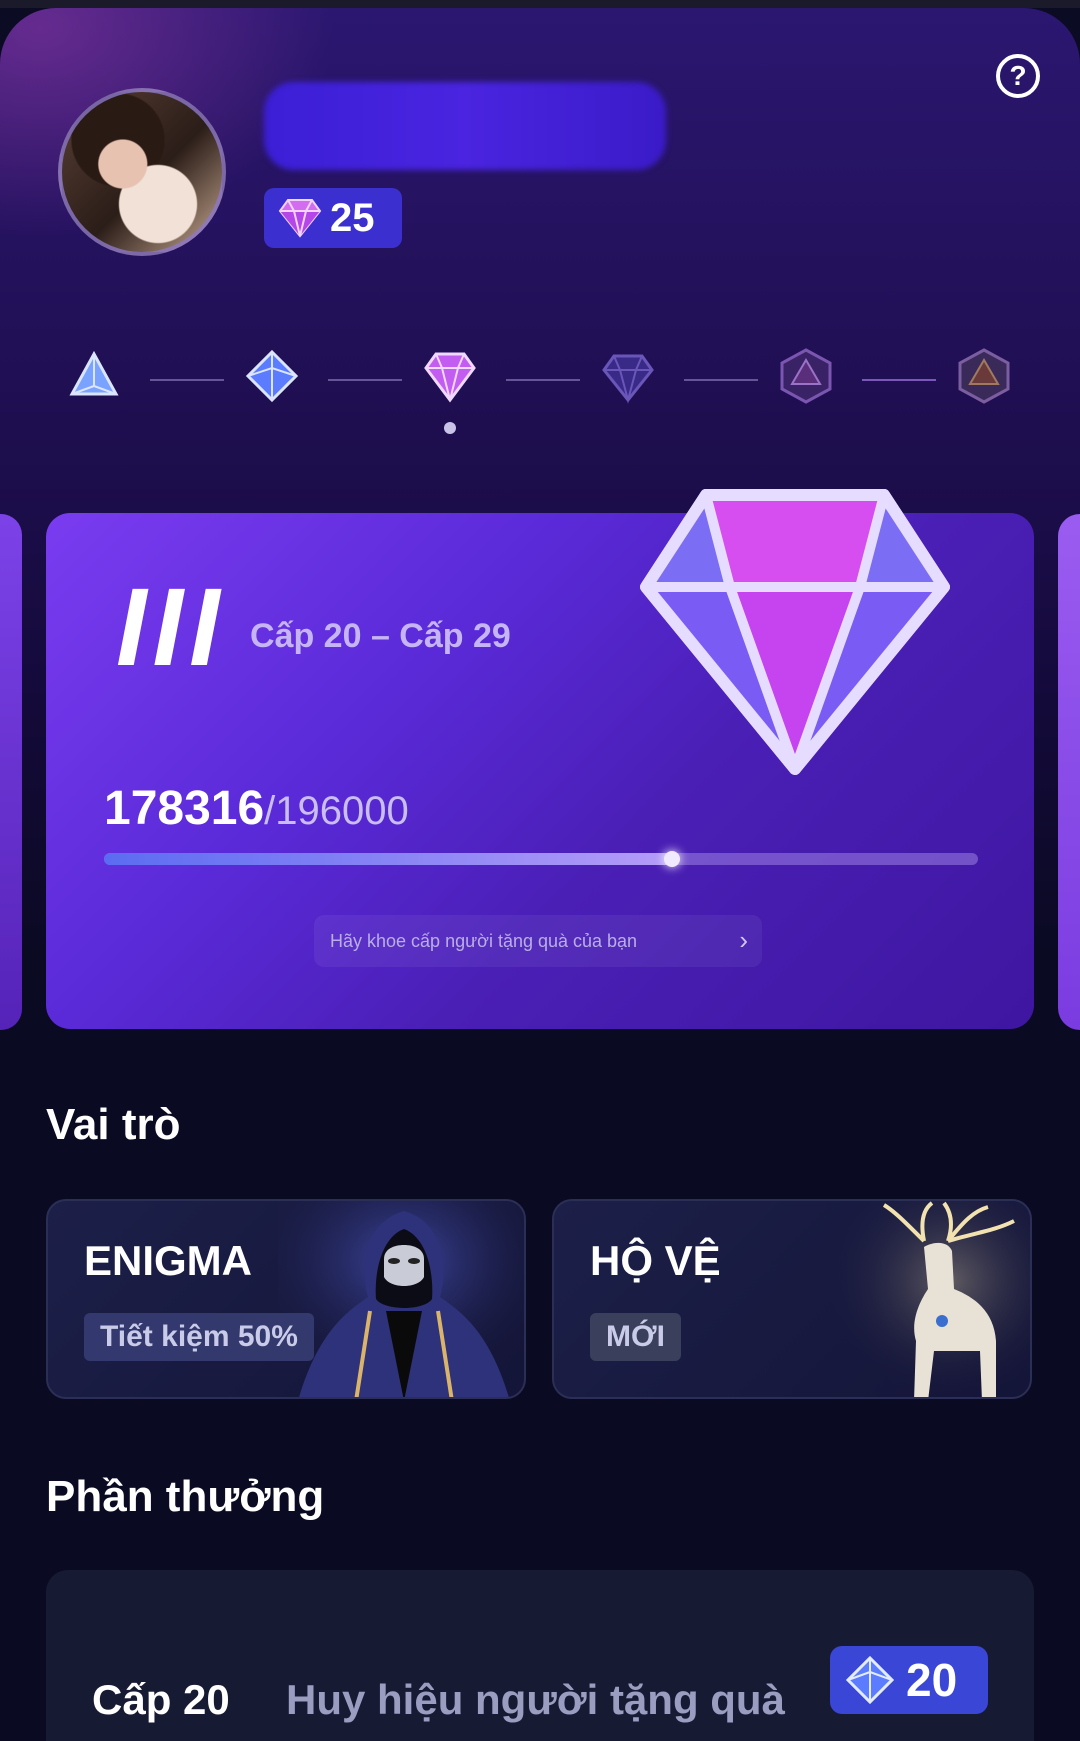 The image size is (1080, 1741). What do you see at coordinates (199, 1337) in the screenshot?
I see `role-tag-enigma: Tiết kiệm 50%` at bounding box center [199, 1337].